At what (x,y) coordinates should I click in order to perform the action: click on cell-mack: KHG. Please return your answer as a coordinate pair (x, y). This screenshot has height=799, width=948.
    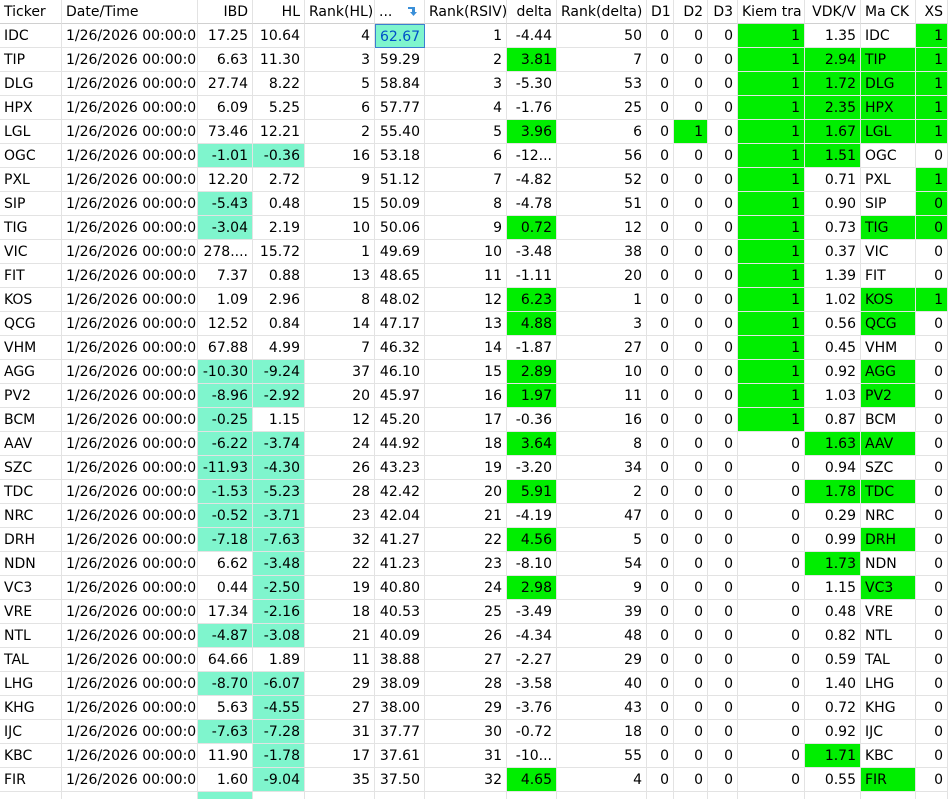
    Looking at the image, I should click on (888, 708).